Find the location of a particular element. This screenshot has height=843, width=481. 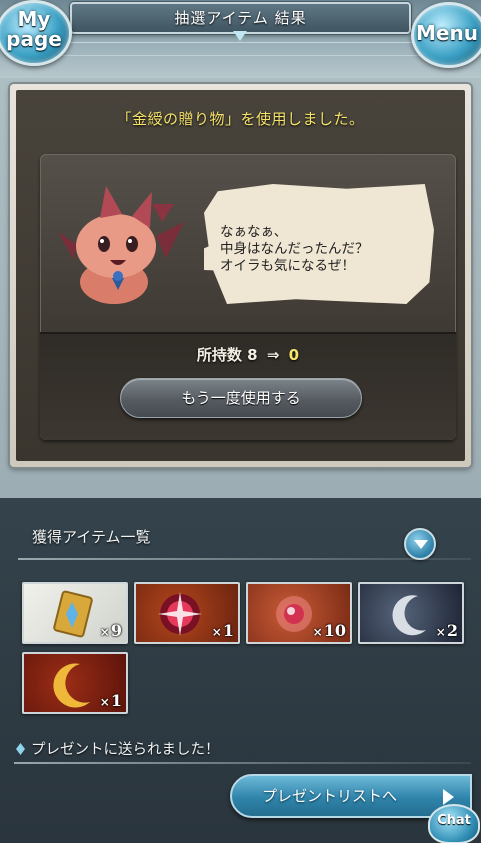

count-label: 所持数 is located at coordinates (219, 355).